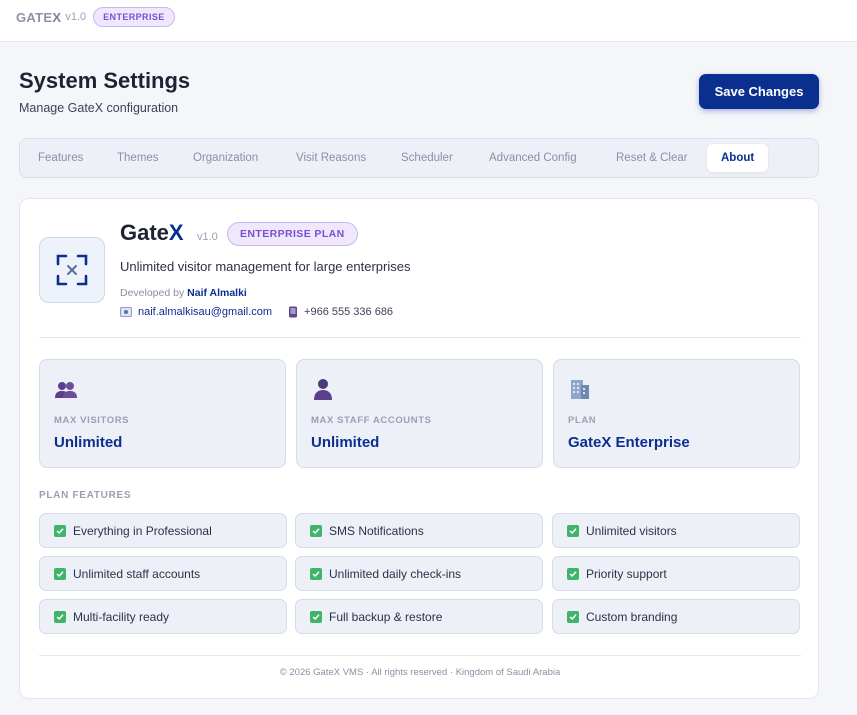 This screenshot has height=715, width=857. Describe the element at coordinates (39, 17) in the screenshot. I see `brand-name: GATEX` at that location.